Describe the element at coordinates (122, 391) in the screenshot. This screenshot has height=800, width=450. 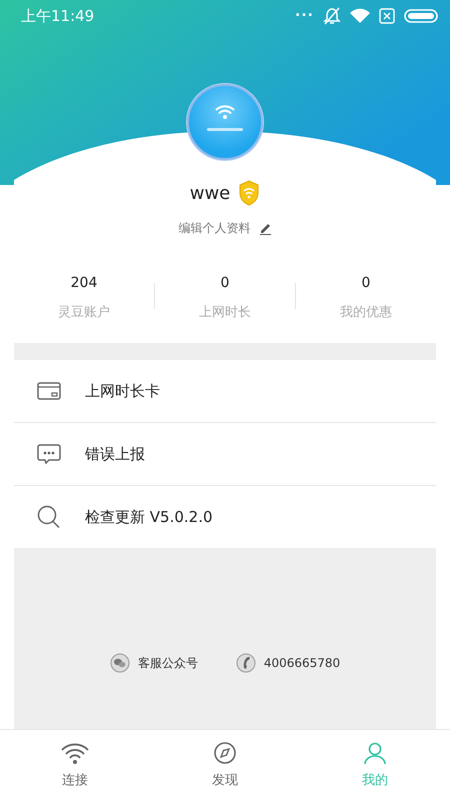
I see `menu-item: 上网时长卡` at that location.